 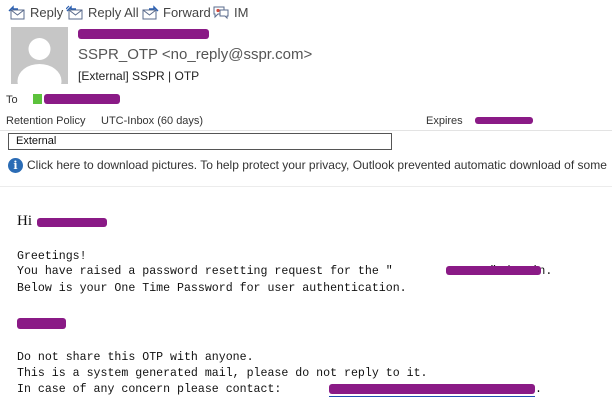 I want to click on header-divider, so click(x=306, y=130).